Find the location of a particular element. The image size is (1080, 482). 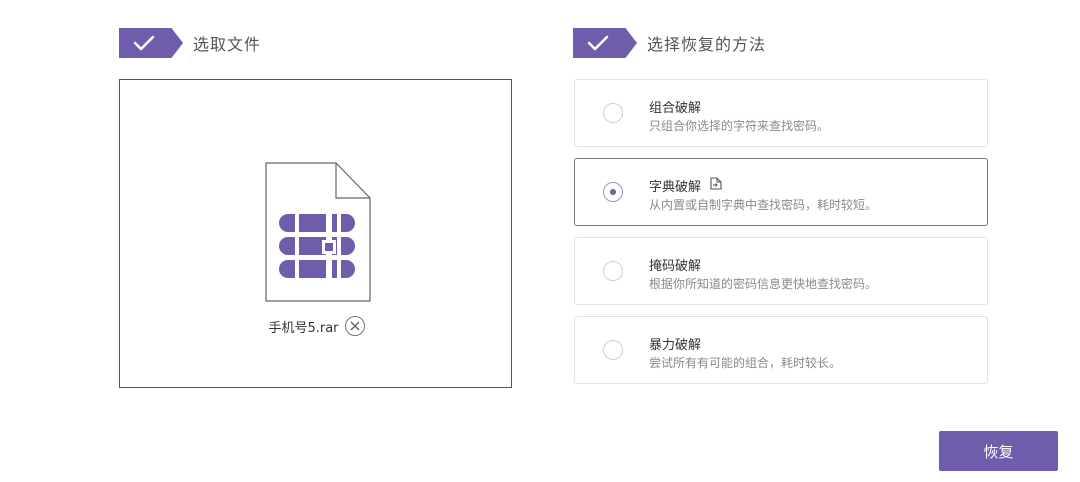

step2-header: 选择恢复的方法 is located at coordinates (669, 43).